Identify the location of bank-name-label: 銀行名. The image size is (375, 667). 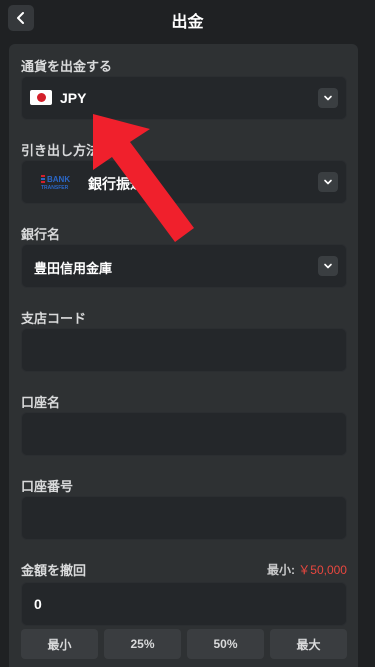
(41, 234).